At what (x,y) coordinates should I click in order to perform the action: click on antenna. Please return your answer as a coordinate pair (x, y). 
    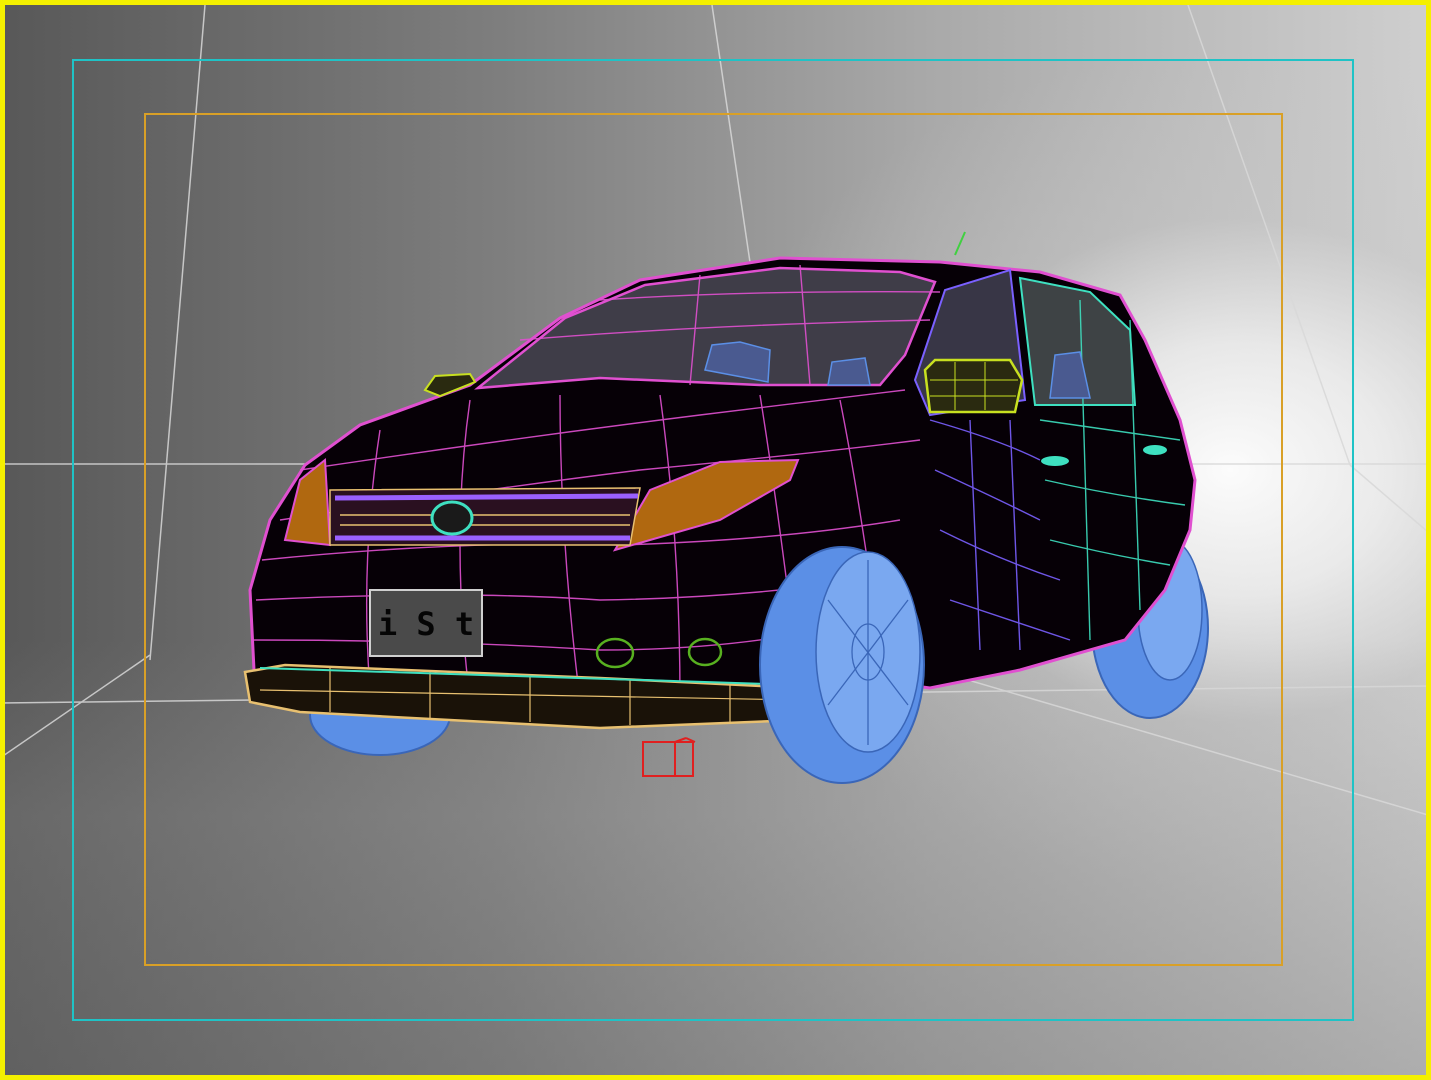
    Looking at the image, I should click on (960, 243).